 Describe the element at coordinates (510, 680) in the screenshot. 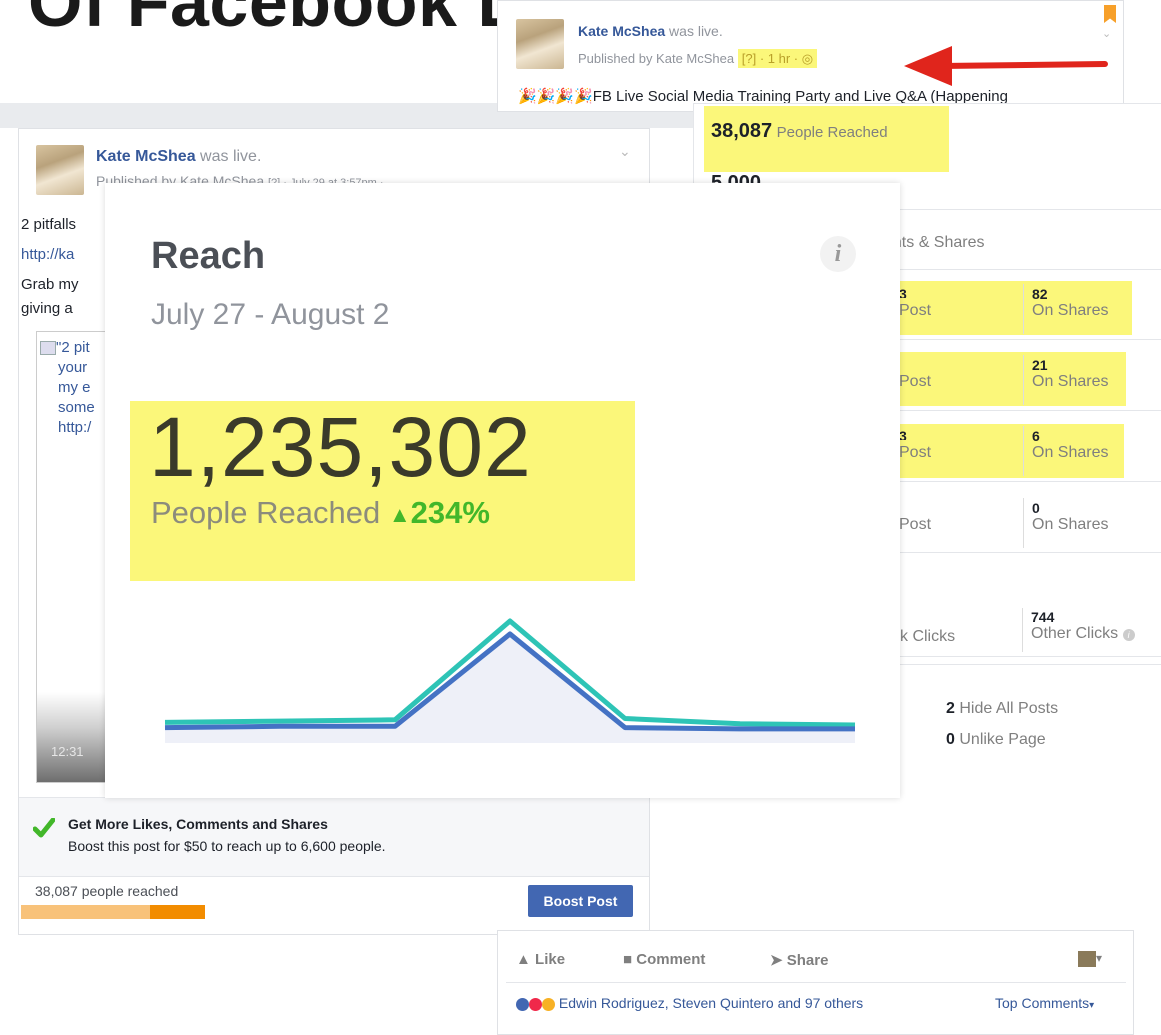

I see `reach-chart` at that location.